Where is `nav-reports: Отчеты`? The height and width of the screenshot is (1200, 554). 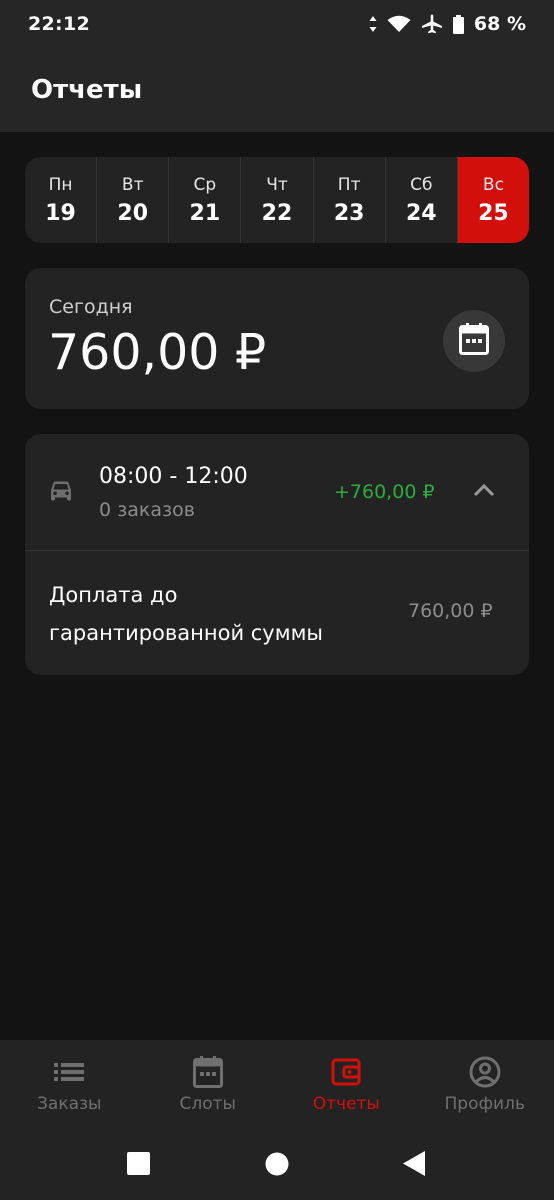
nav-reports: Отчеты is located at coordinates (346, 1086).